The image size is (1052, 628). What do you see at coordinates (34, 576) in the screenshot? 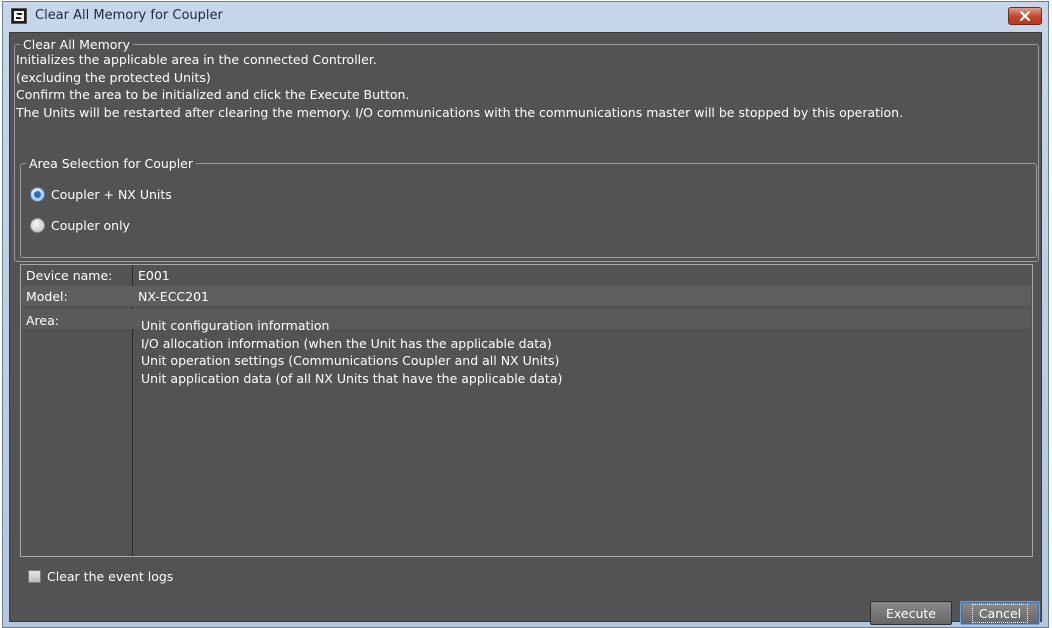
I see `checkbox-unchecked-icon` at bounding box center [34, 576].